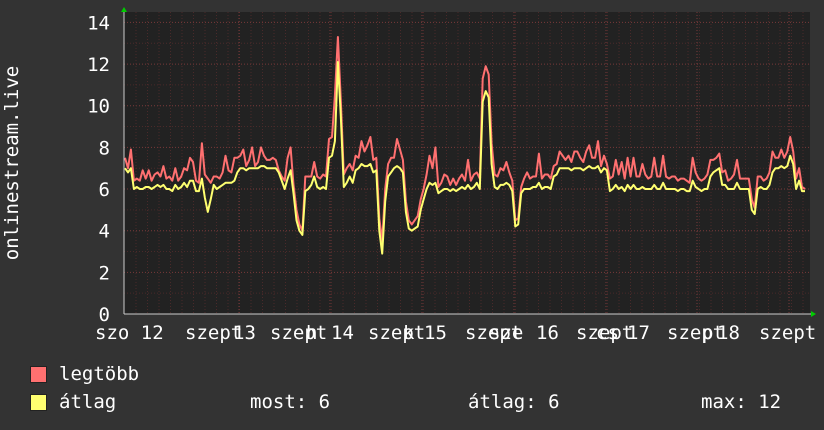  What do you see at coordinates (435, 333) in the screenshot?
I see `x-tick-label: 15` at bounding box center [435, 333].